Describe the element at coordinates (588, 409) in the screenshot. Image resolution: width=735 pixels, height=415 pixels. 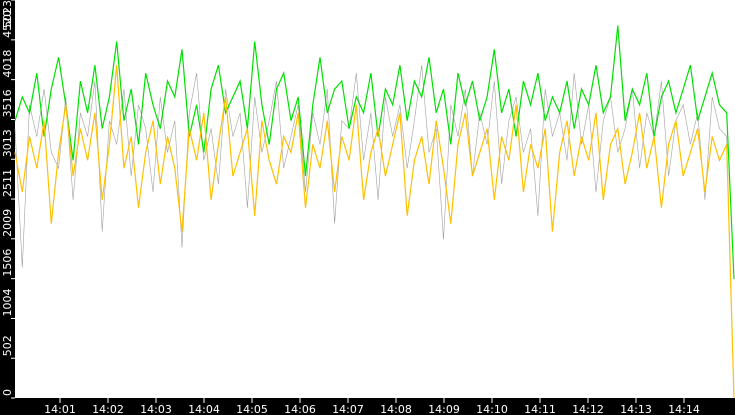
I see `x-tick-label: 14:12` at that location.